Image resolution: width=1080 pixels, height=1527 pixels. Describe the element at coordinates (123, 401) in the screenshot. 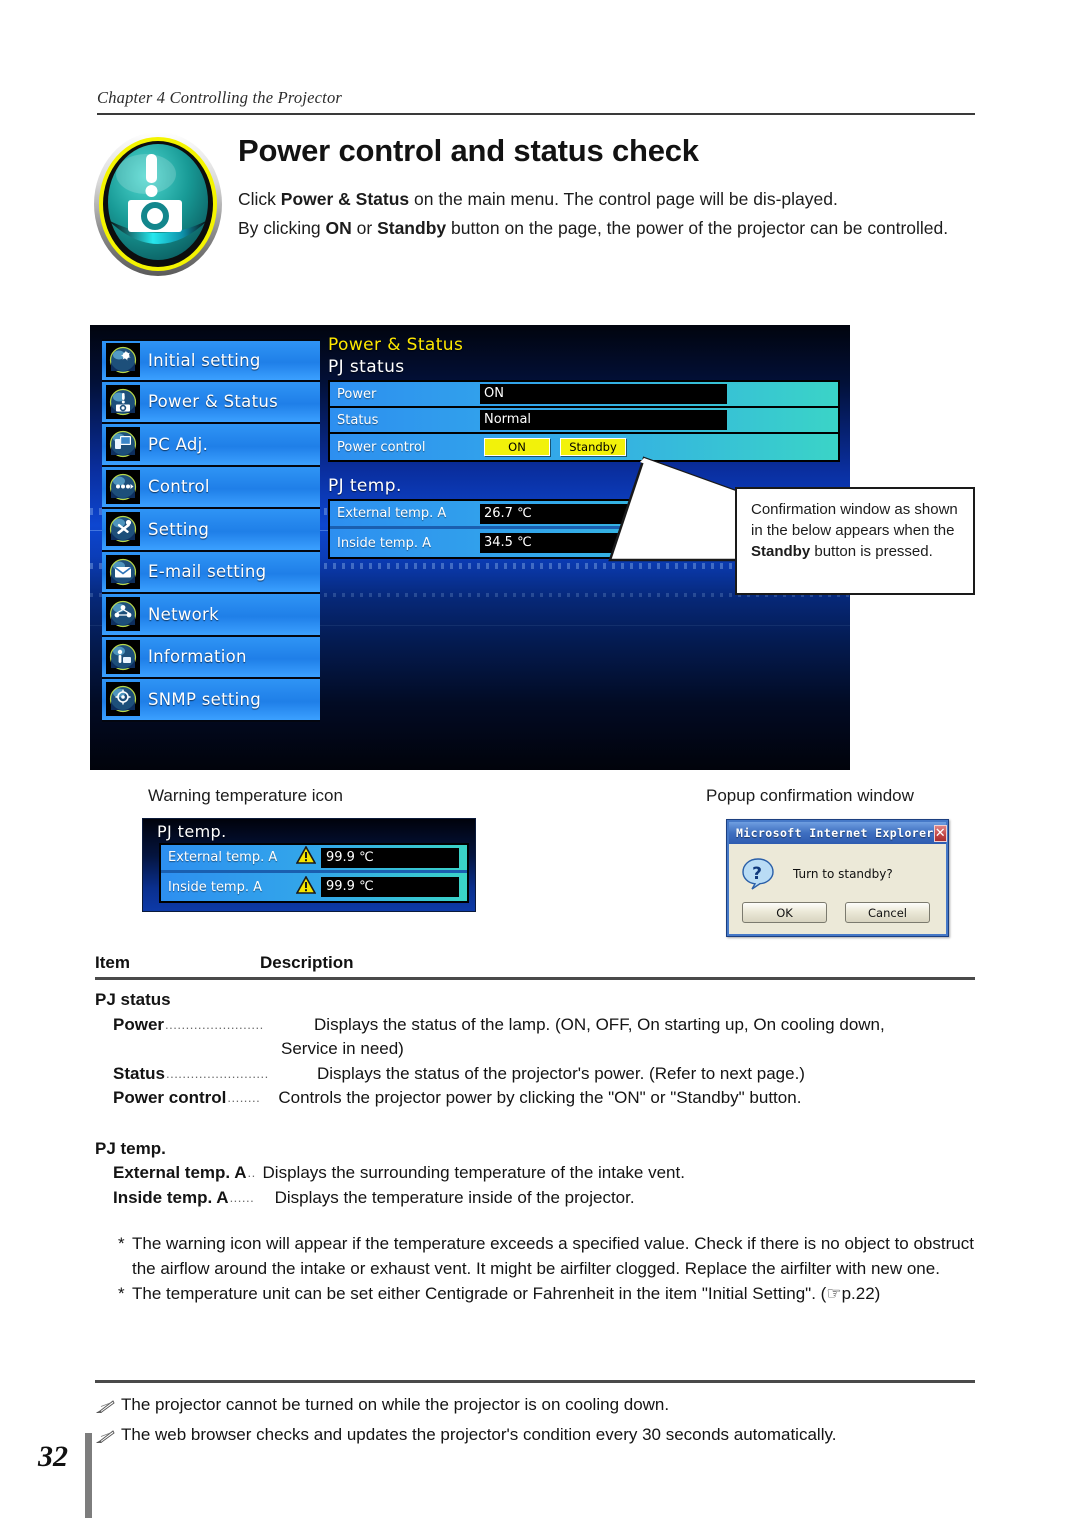

I see `power-status-icon` at that location.